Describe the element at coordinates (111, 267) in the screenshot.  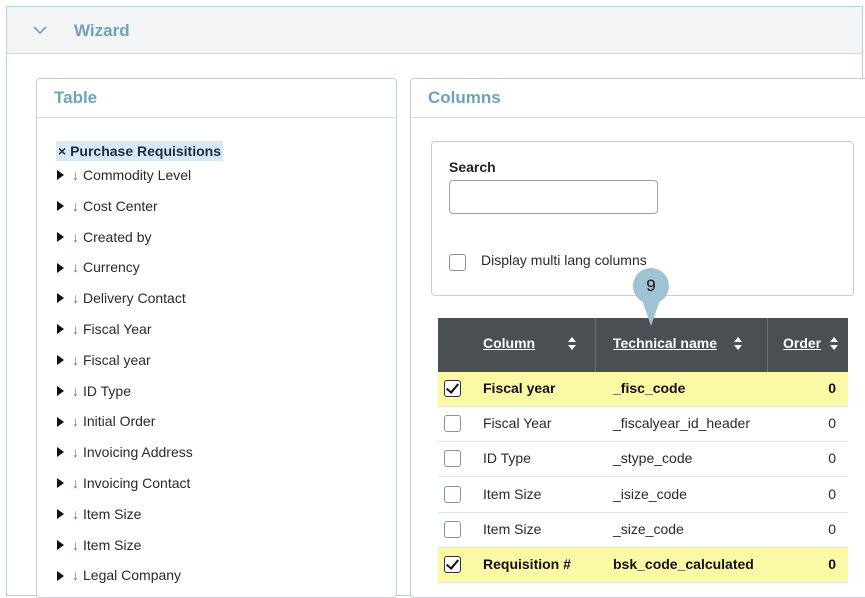
I see `tree-item-label: Currency` at that location.